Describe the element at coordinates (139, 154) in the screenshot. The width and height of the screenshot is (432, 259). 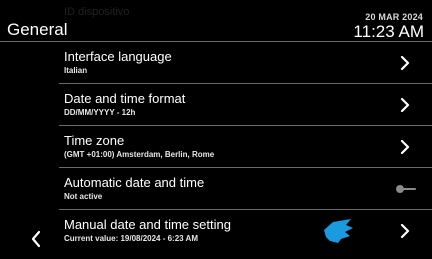
I see `setting-value: (GMT +01:00) Amsterdam, Berlin, Rome` at that location.